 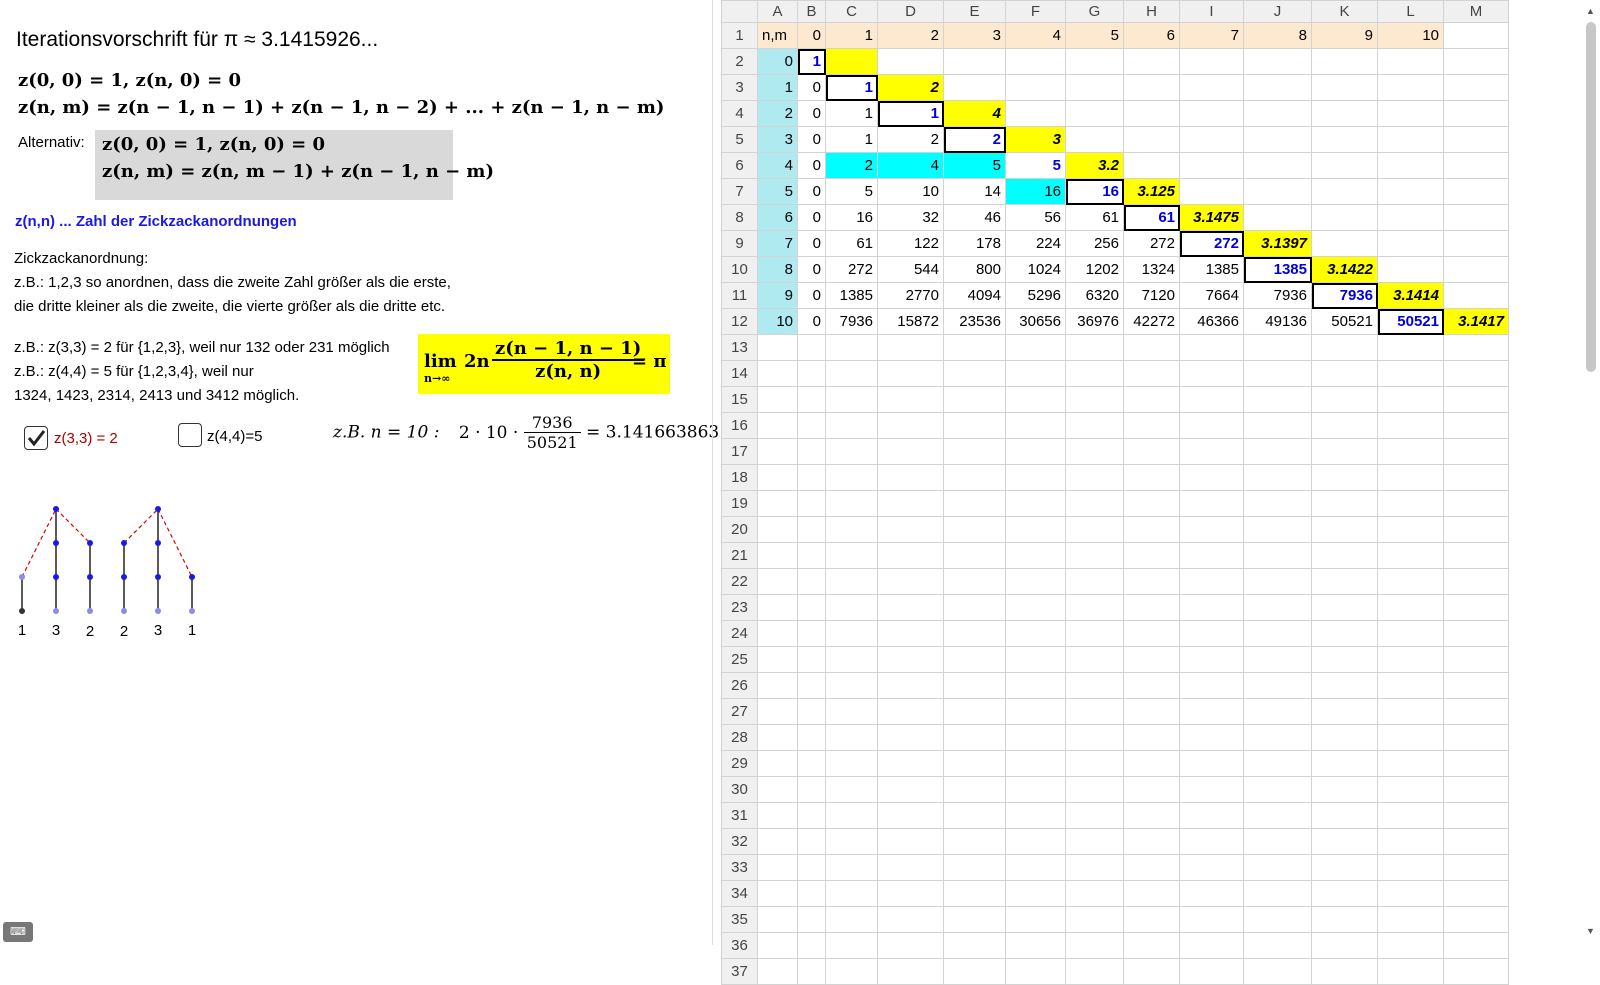 I want to click on row-header-11: 11, so click(x=739, y=295).